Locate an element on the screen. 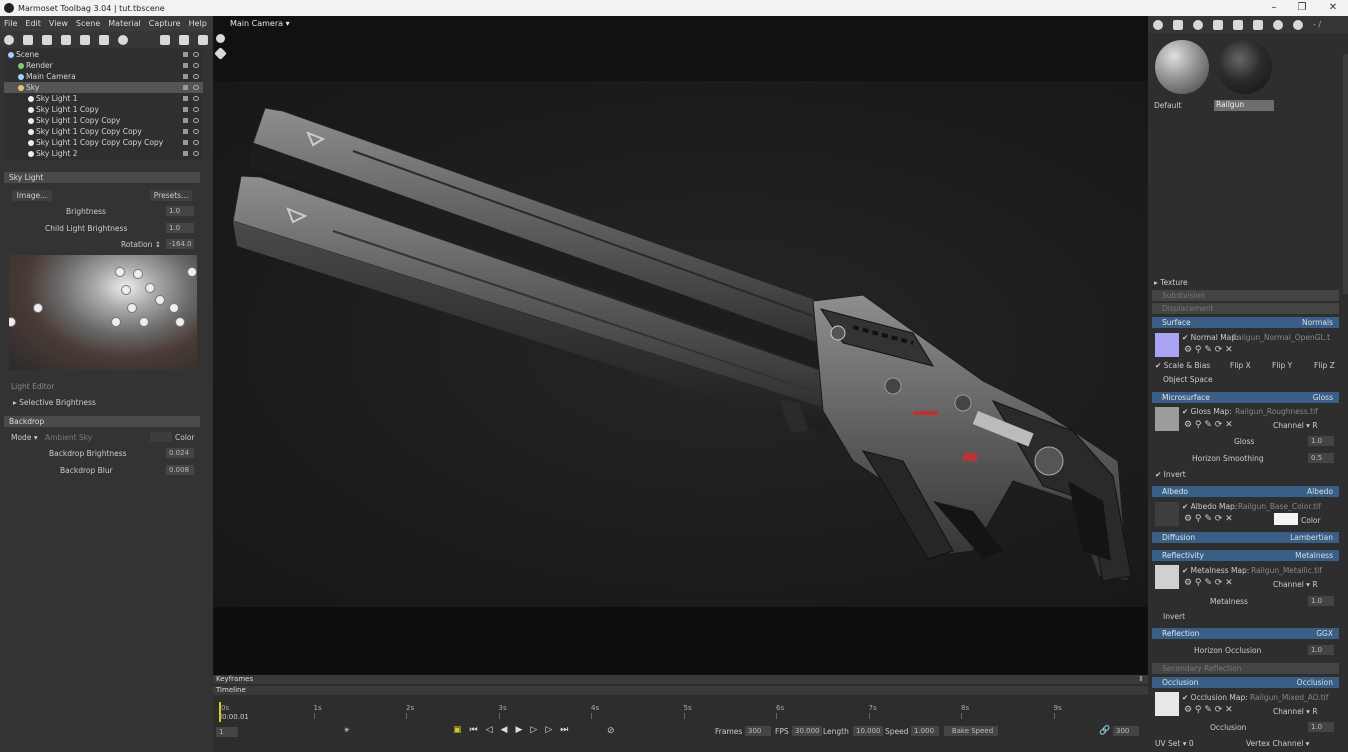  uv-set-select: UV Set ▾ 0 is located at coordinates (1174, 743).